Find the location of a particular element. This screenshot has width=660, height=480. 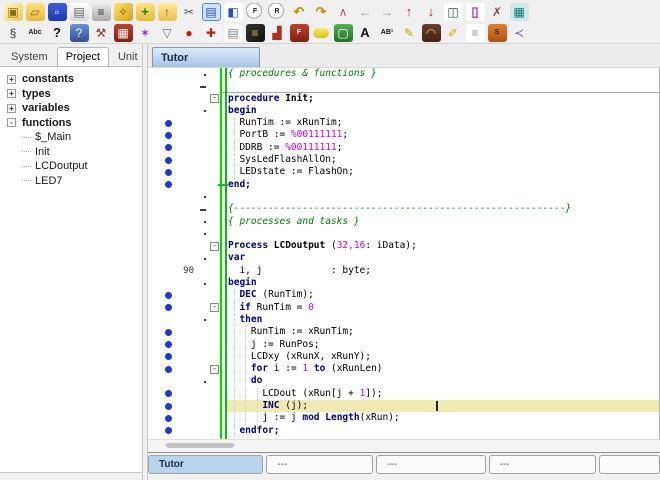

build-wall-icon: ▦ is located at coordinates (123, 32).